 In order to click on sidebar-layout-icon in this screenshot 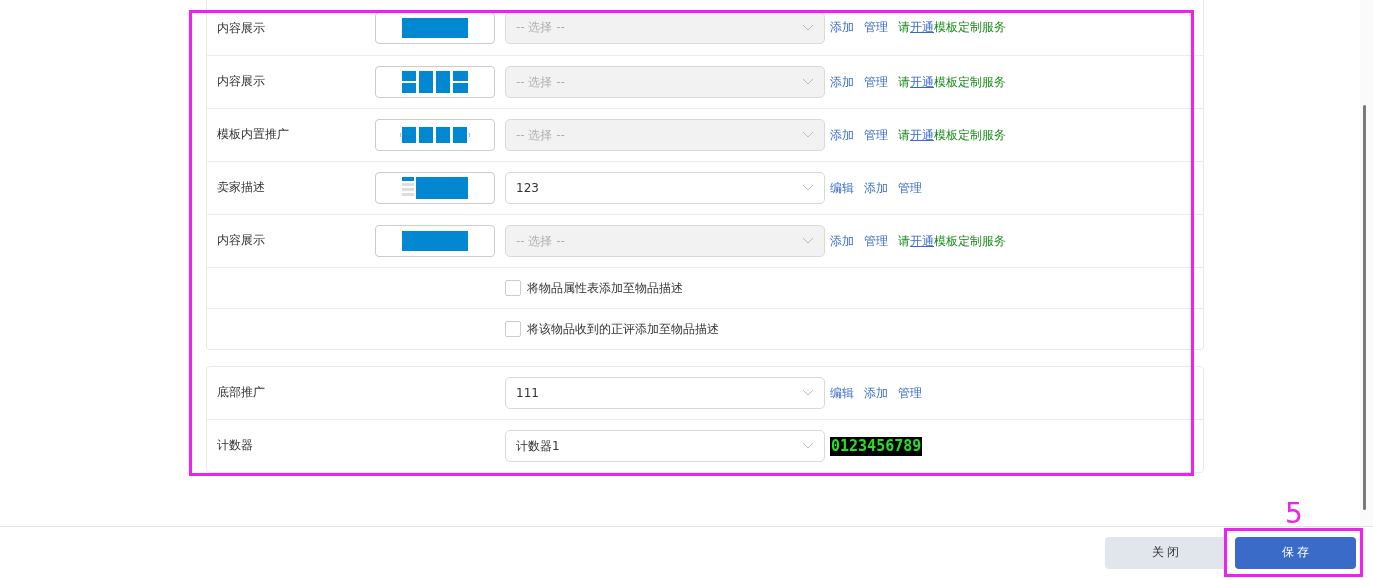, I will do `click(435, 188)`.